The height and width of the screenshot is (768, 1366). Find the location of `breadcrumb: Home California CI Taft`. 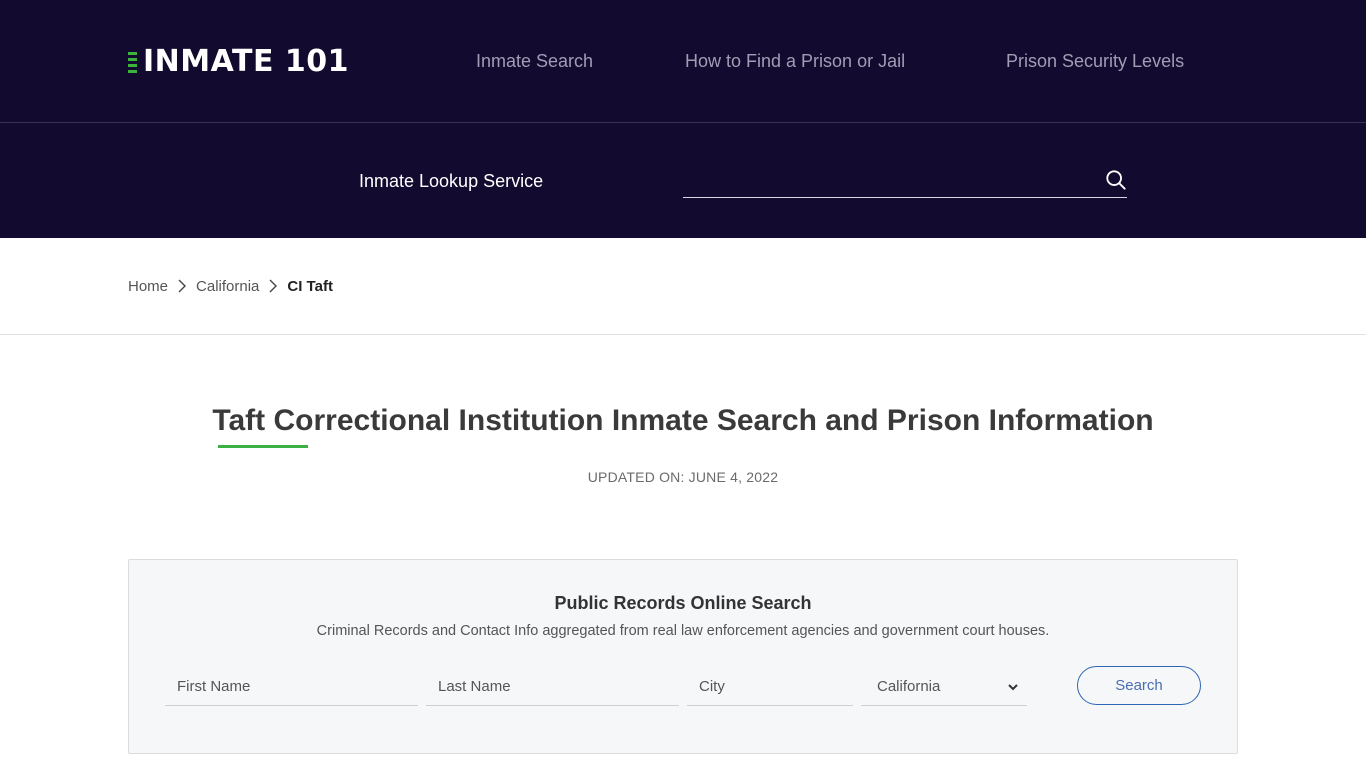

breadcrumb: Home California CI Taft is located at coordinates (230, 286).